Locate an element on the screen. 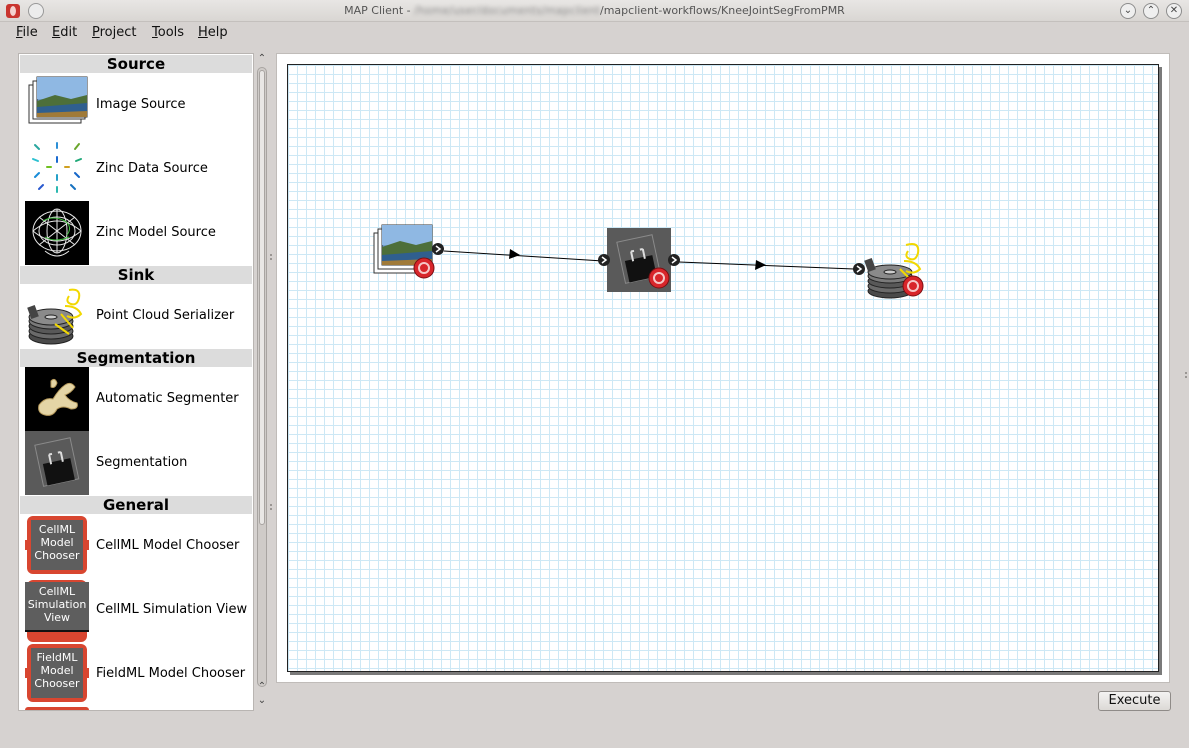  workflow-graph is located at coordinates (648, 261).